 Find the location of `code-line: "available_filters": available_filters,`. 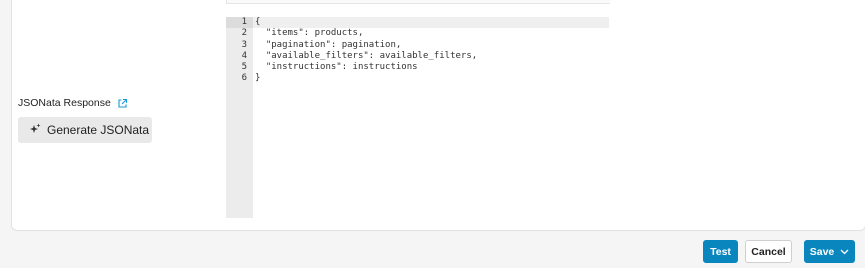

code-line: "available_filters": available_filters, is located at coordinates (431, 56).